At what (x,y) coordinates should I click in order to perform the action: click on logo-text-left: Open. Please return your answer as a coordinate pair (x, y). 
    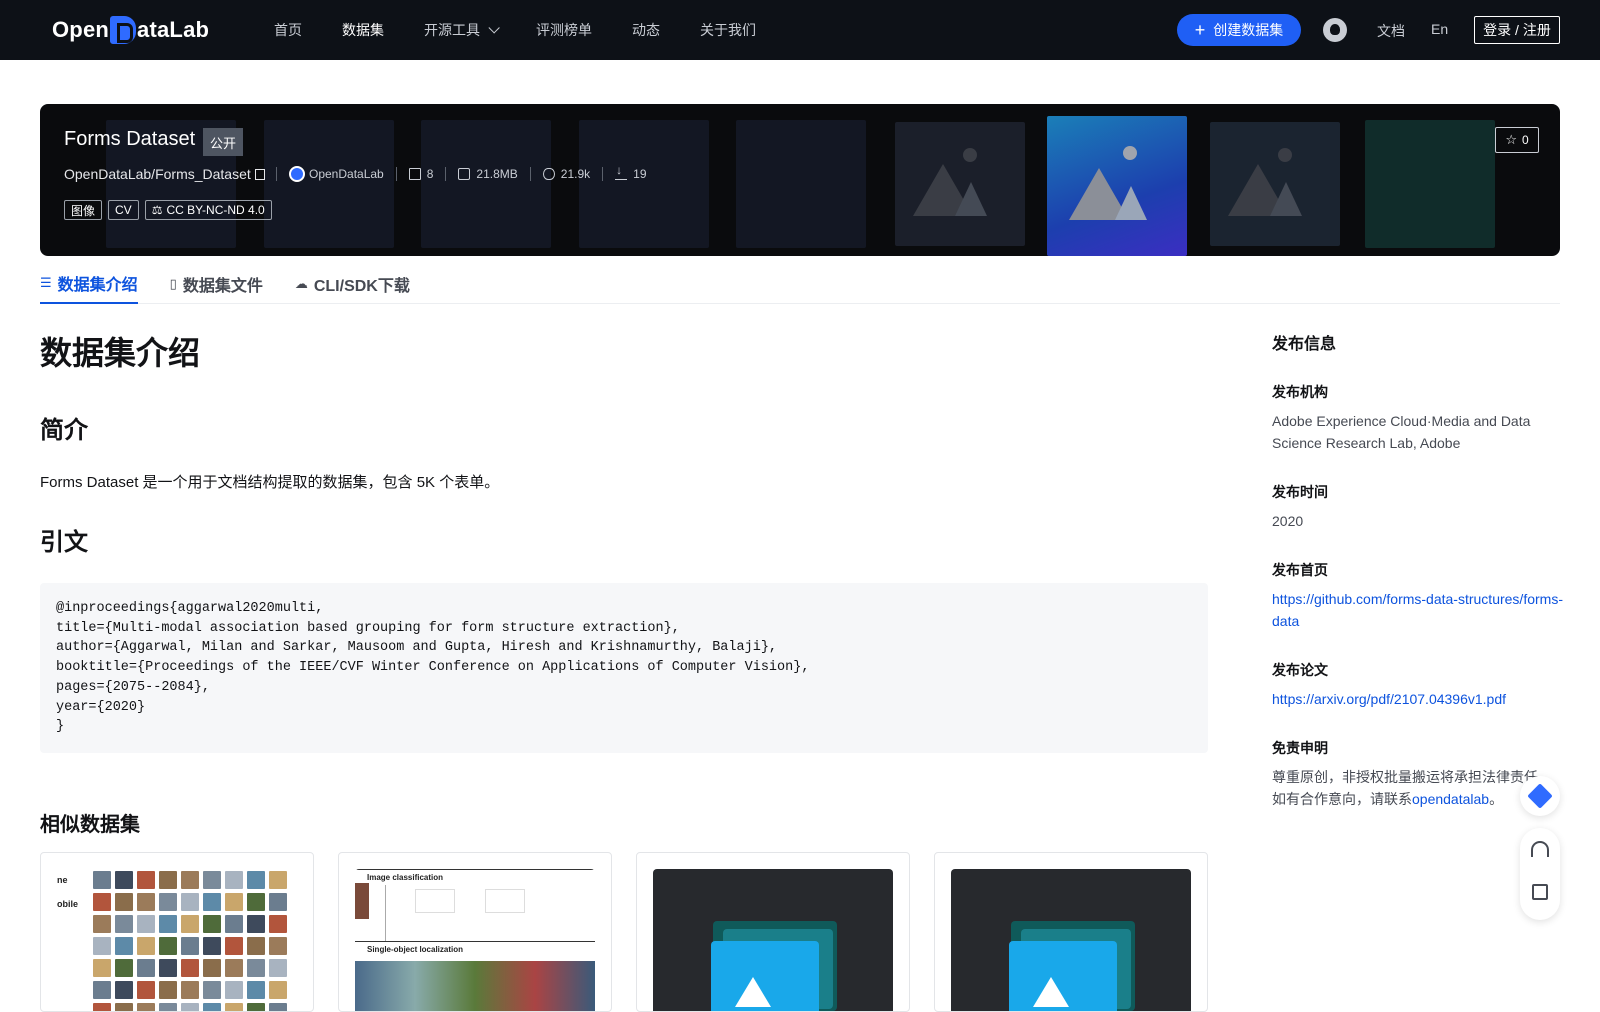
    Looking at the image, I should click on (81, 29).